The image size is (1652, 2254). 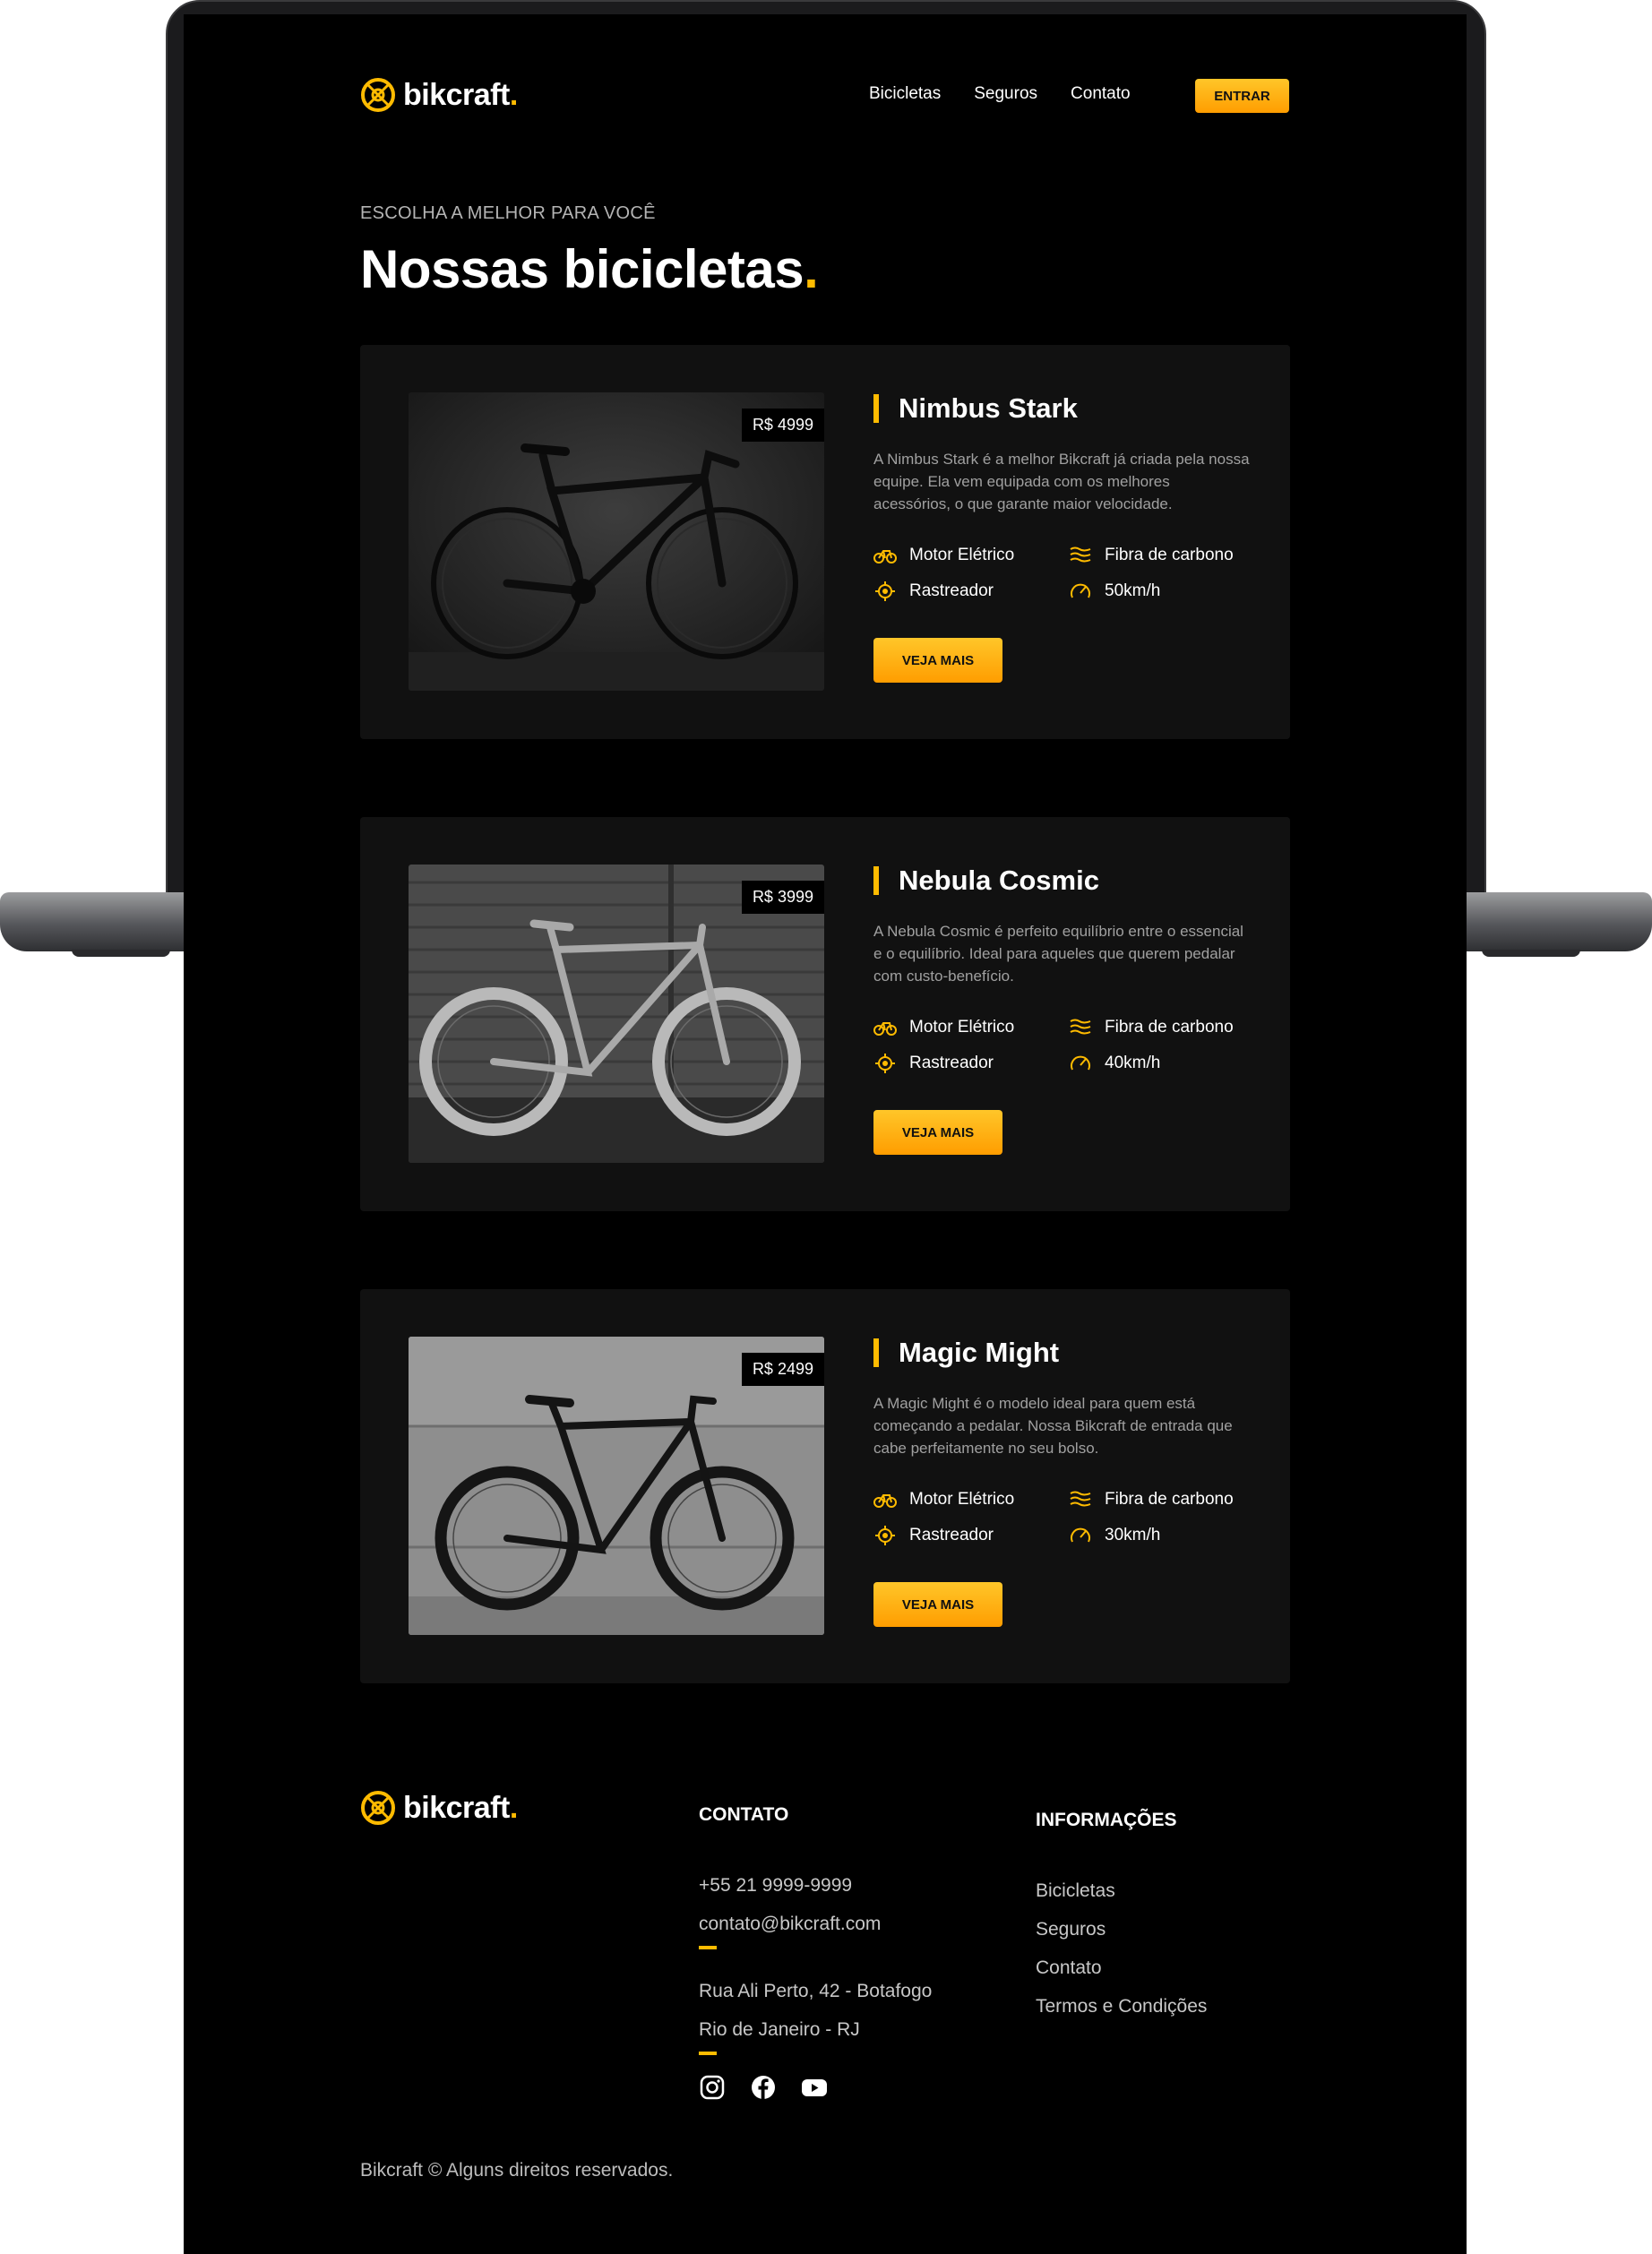 I want to click on footer-link-bicicletas: Bicicletas, so click(x=1075, y=1891).